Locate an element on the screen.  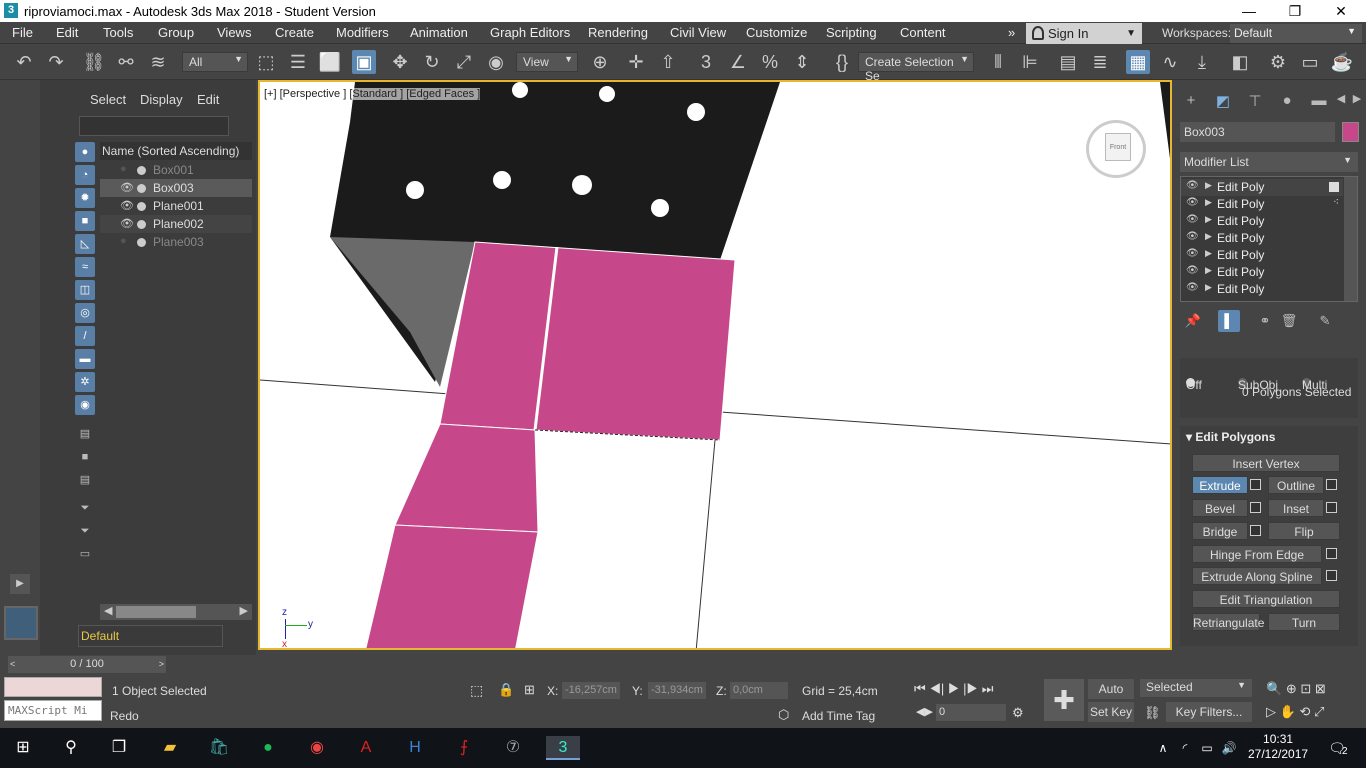
add-time-tag-button: Add Time Tag is located at coordinates (838, 716).